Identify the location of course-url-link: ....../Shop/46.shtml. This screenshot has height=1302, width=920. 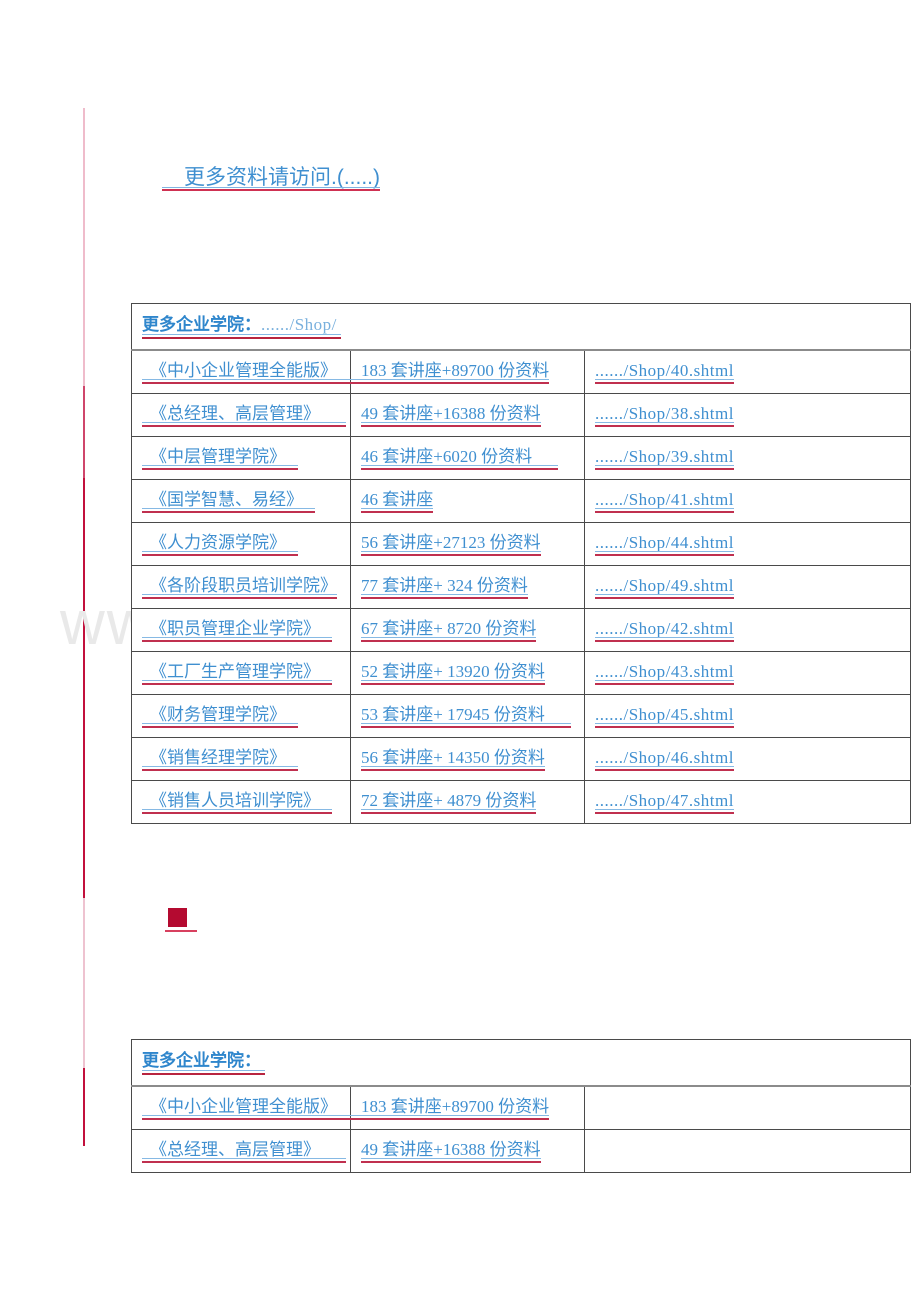
(664, 759).